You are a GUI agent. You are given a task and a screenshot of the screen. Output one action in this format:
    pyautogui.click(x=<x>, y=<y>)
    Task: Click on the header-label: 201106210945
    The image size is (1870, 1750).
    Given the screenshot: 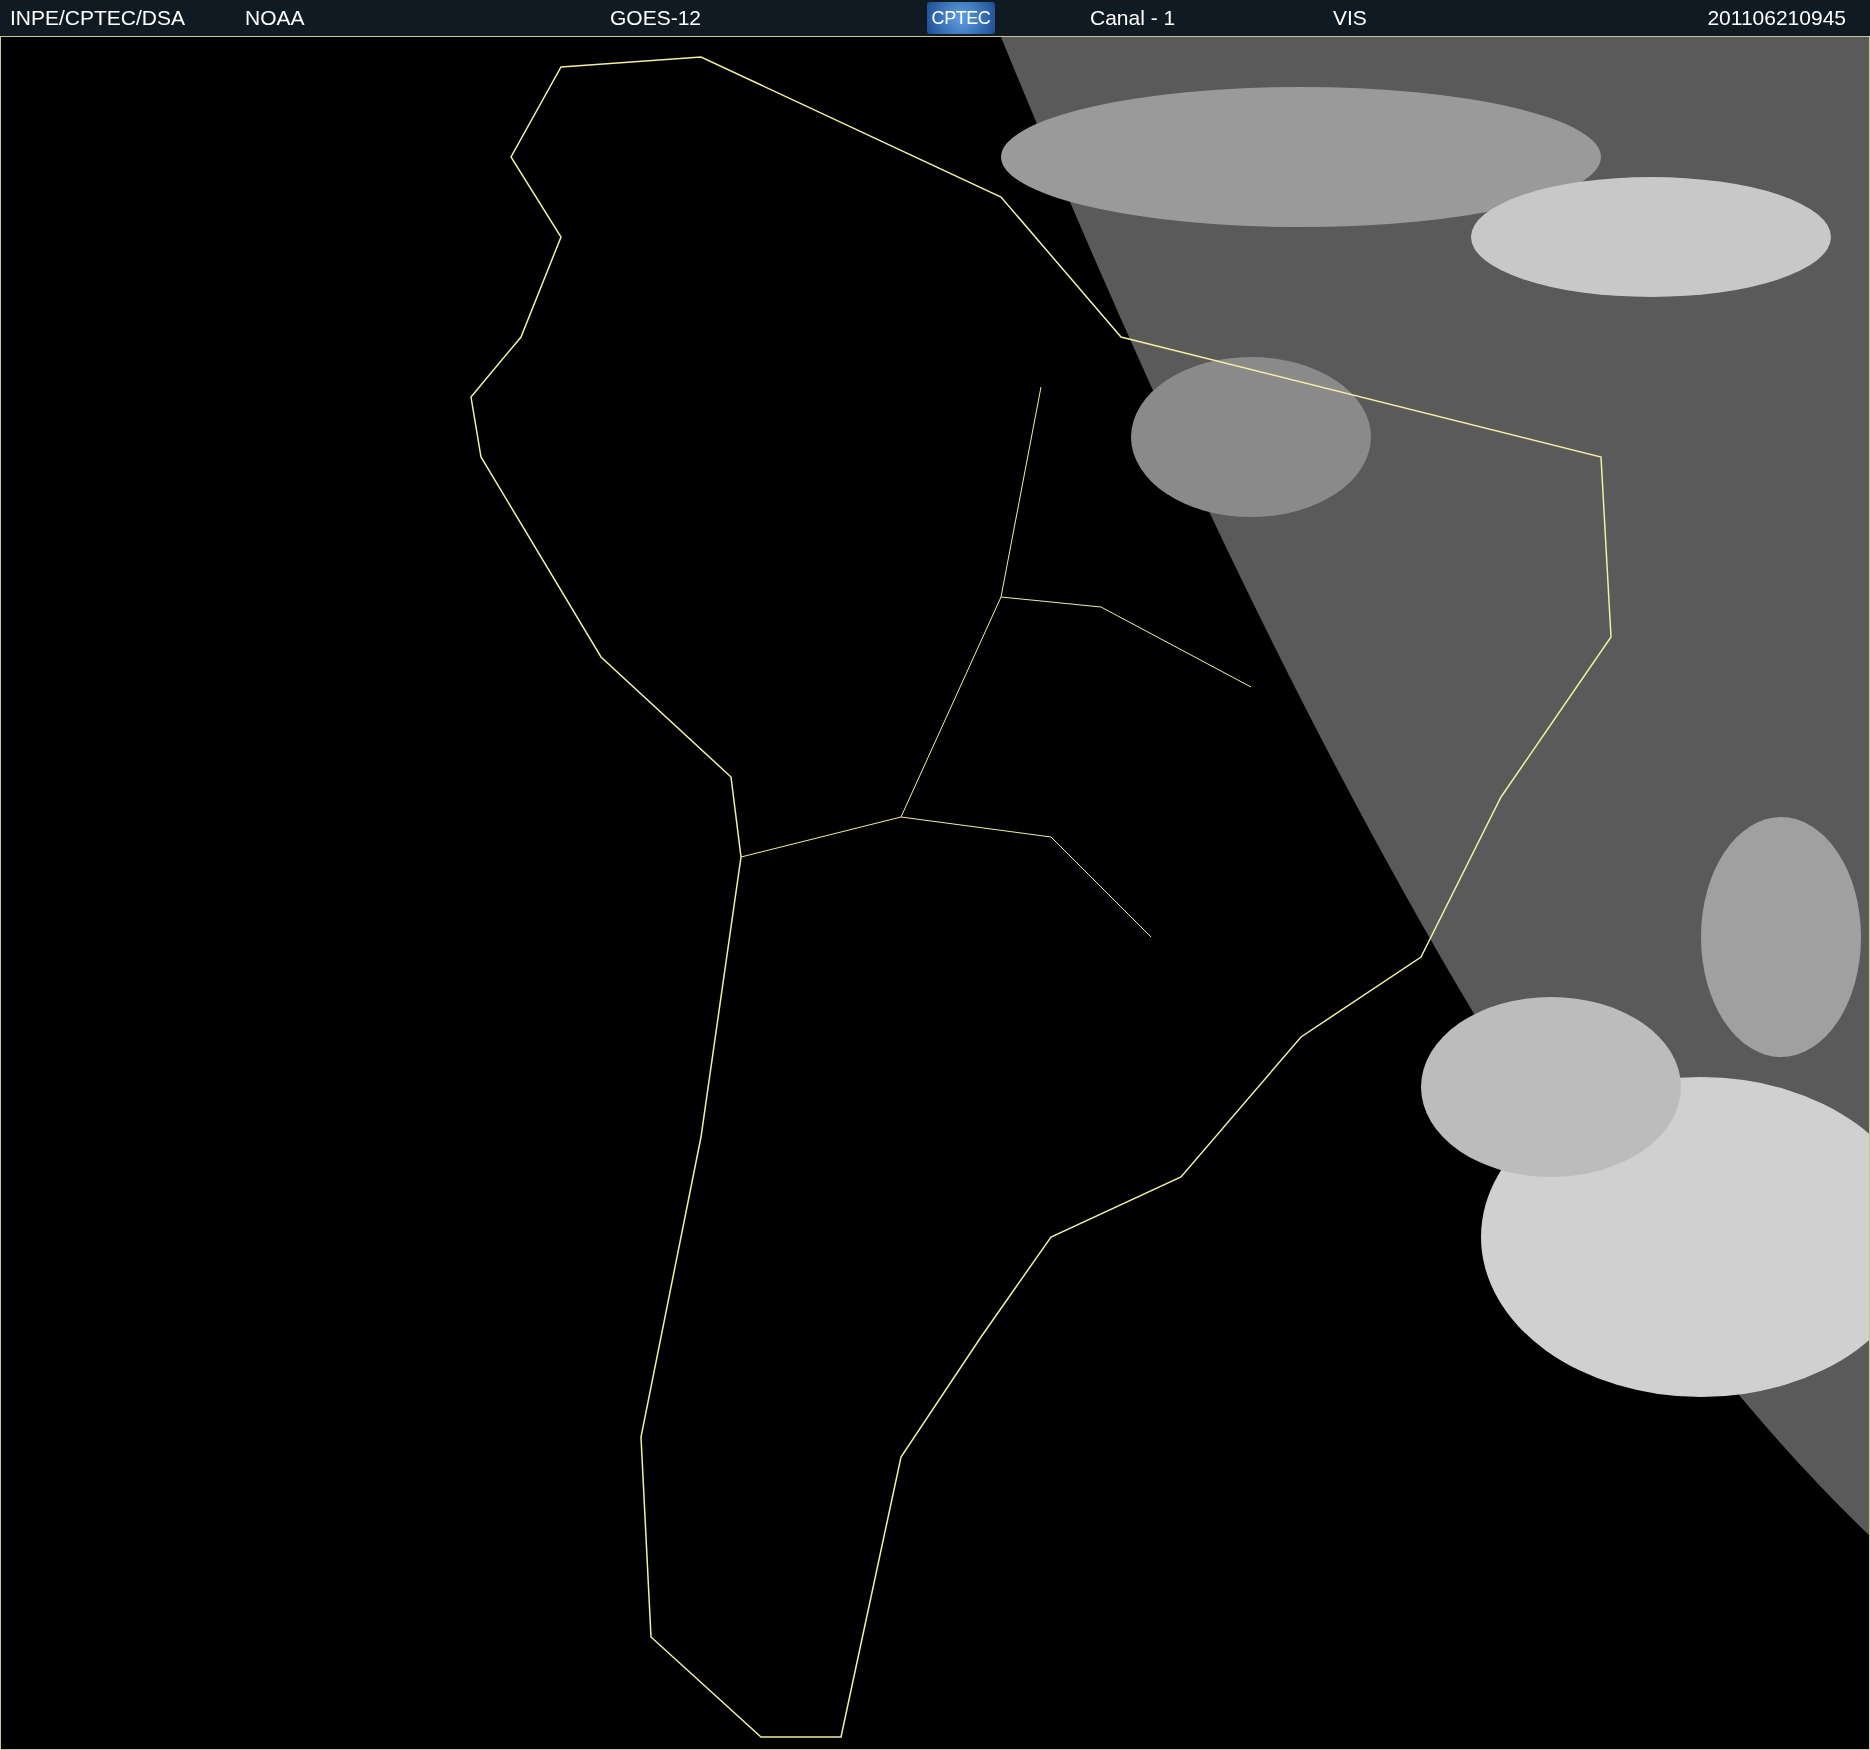 What is the action you would take?
    pyautogui.click(x=1776, y=18)
    